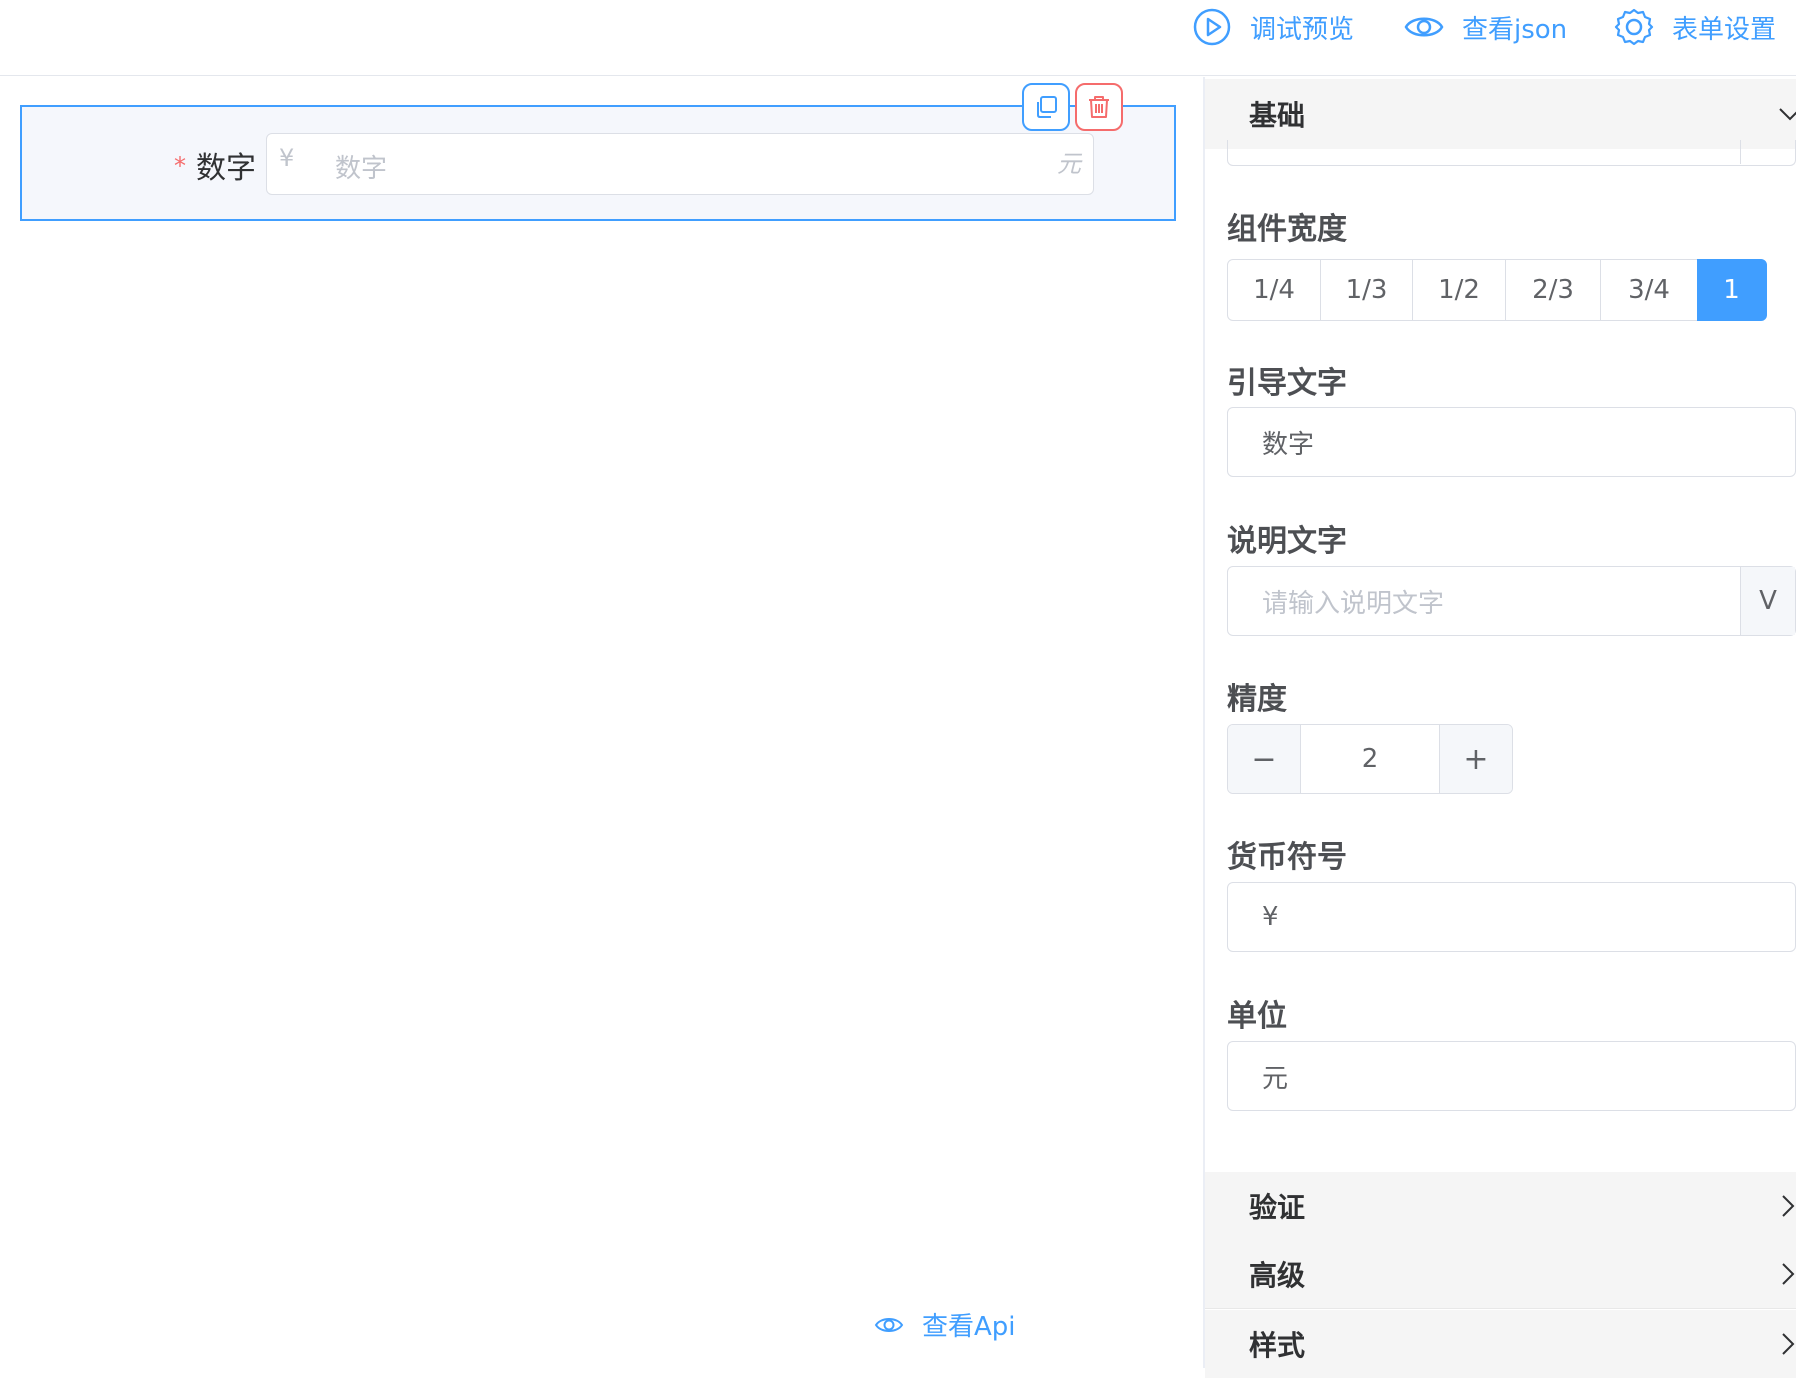 The width and height of the screenshot is (1796, 1378). I want to click on section-basic-title: 基础, so click(1277, 115).